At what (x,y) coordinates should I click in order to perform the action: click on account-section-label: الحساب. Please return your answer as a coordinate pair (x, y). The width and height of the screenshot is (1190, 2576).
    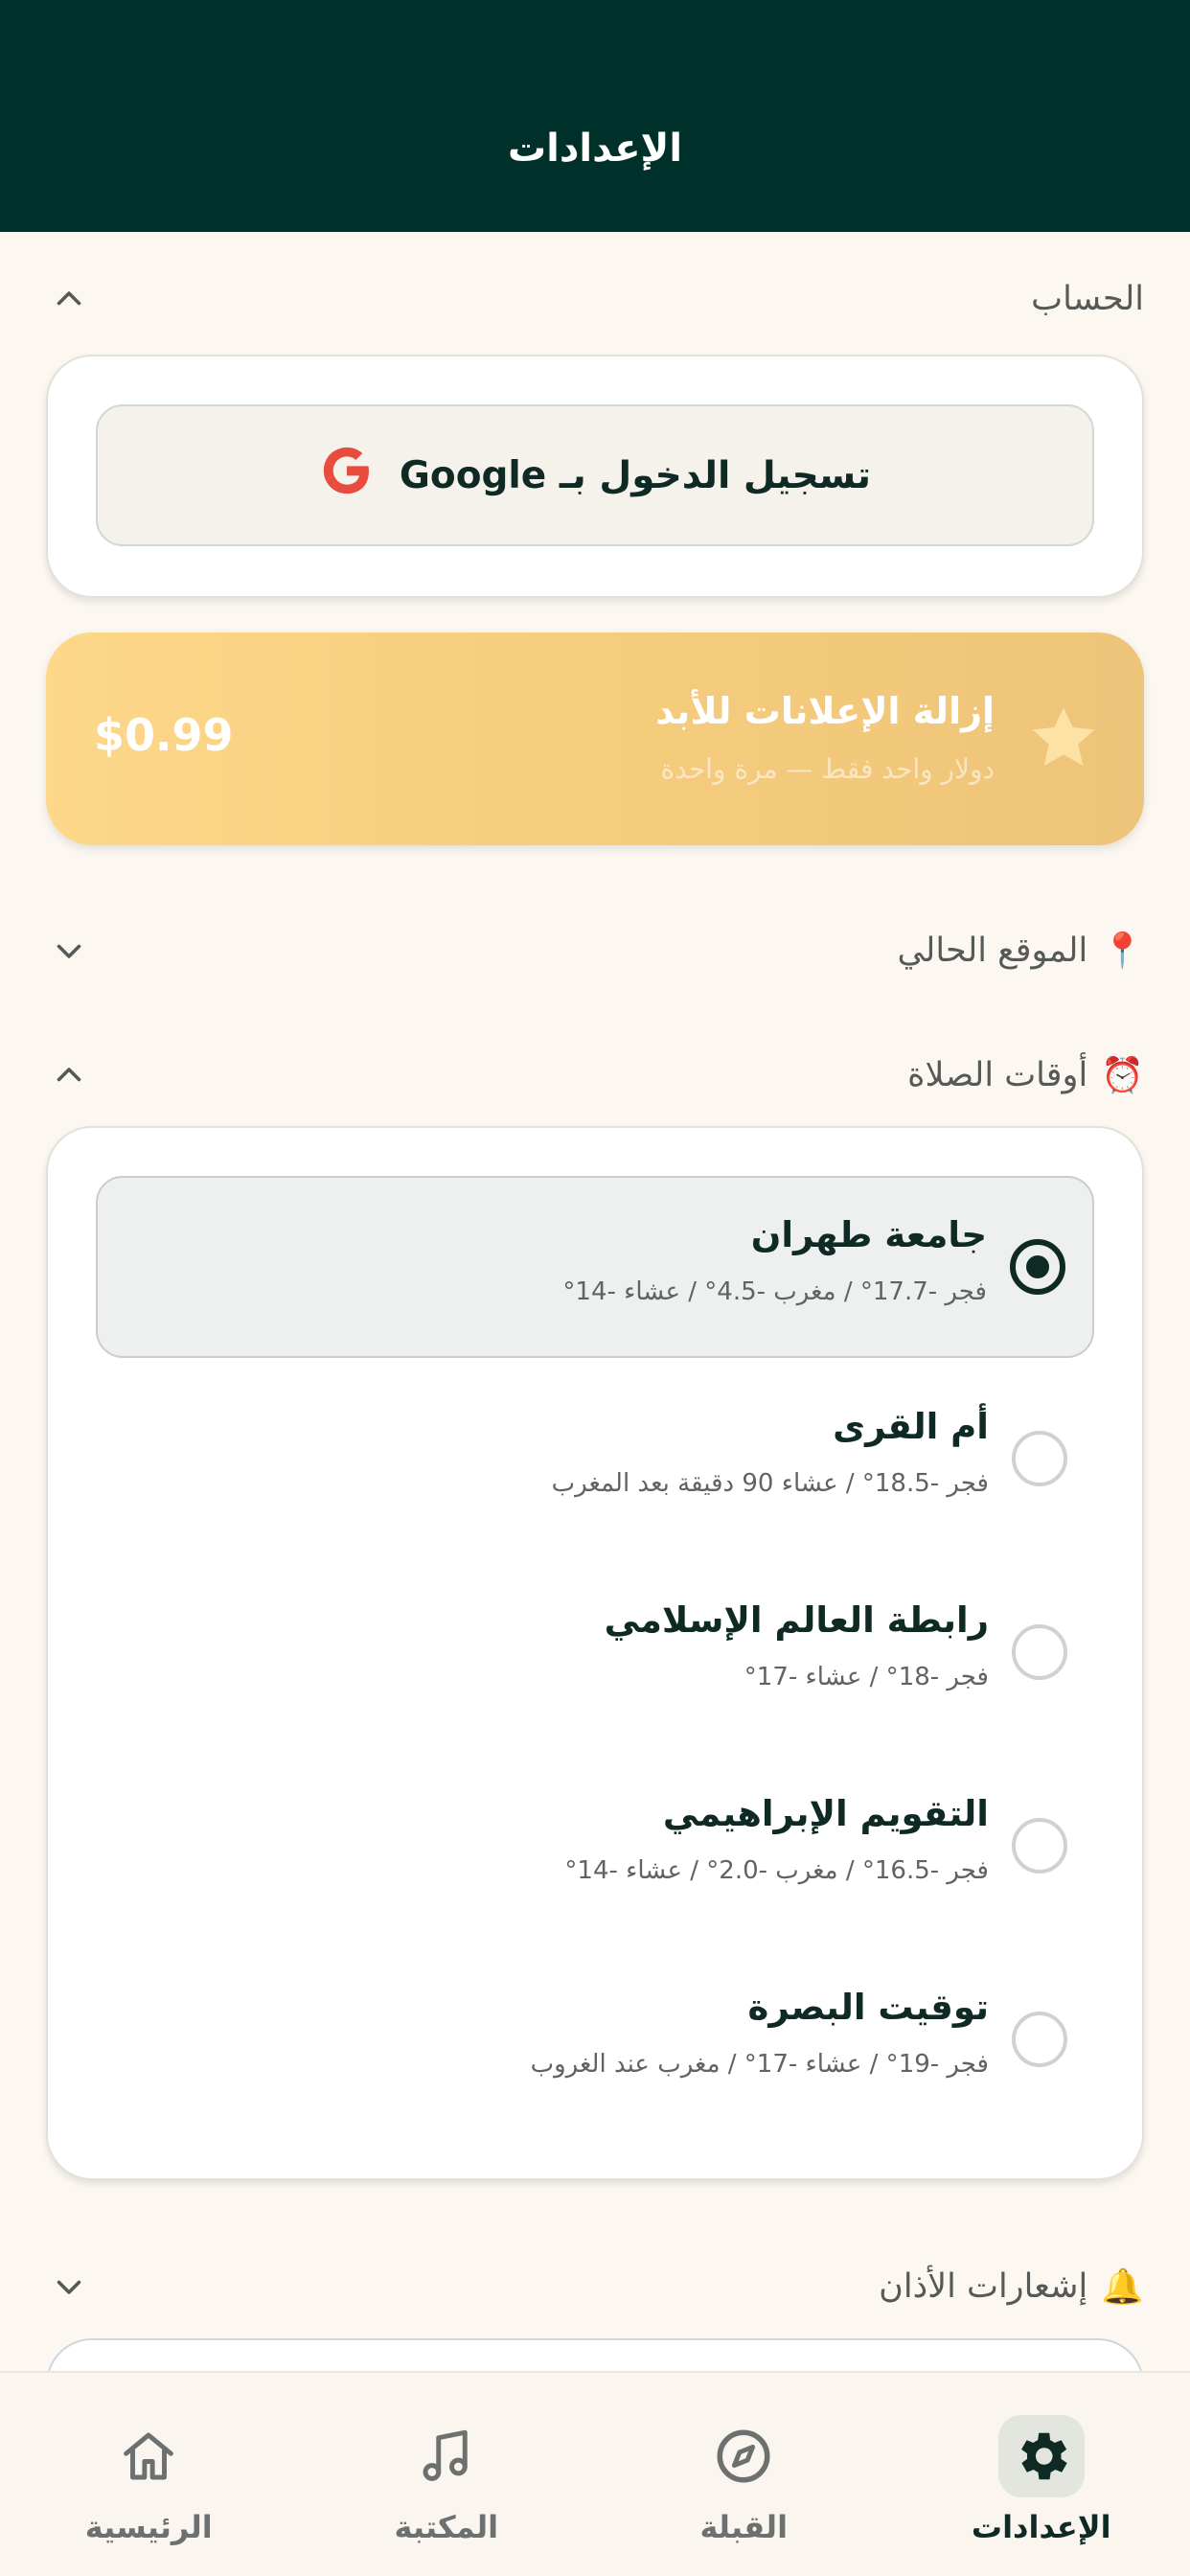
    Looking at the image, I should click on (1088, 299).